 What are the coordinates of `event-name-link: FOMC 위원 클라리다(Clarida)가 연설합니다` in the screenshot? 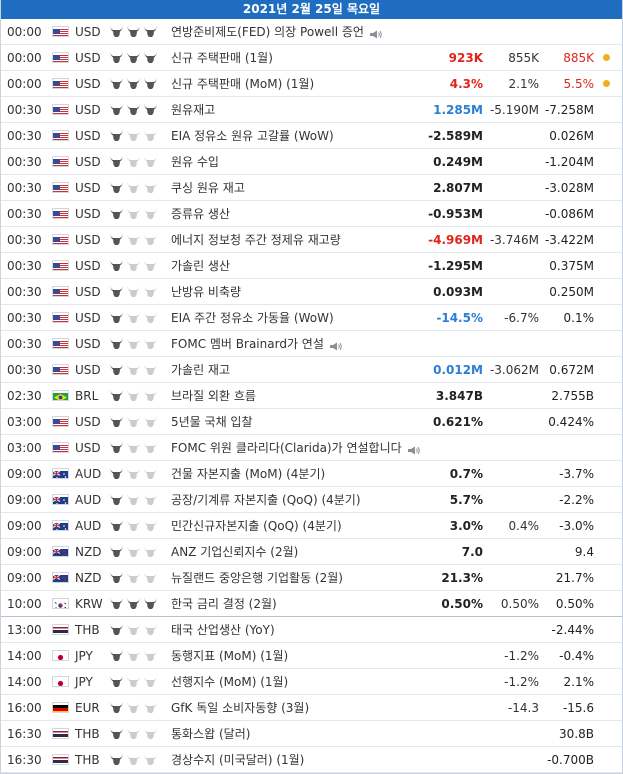 It's located at (296, 447).